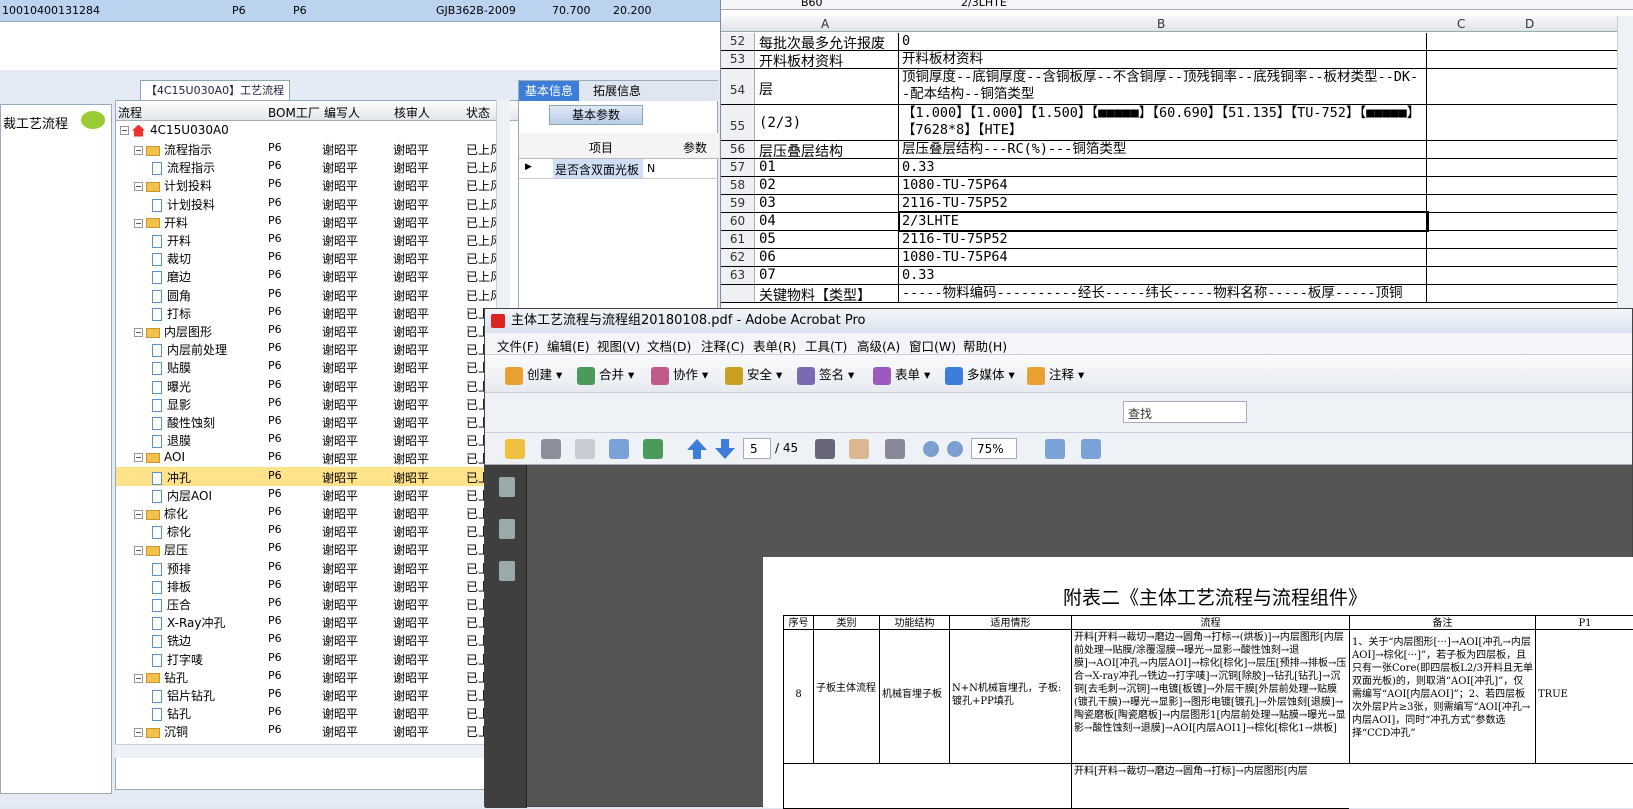 The image size is (1633, 809). What do you see at coordinates (825, 449) in the screenshot?
I see `select-tool-icon` at bounding box center [825, 449].